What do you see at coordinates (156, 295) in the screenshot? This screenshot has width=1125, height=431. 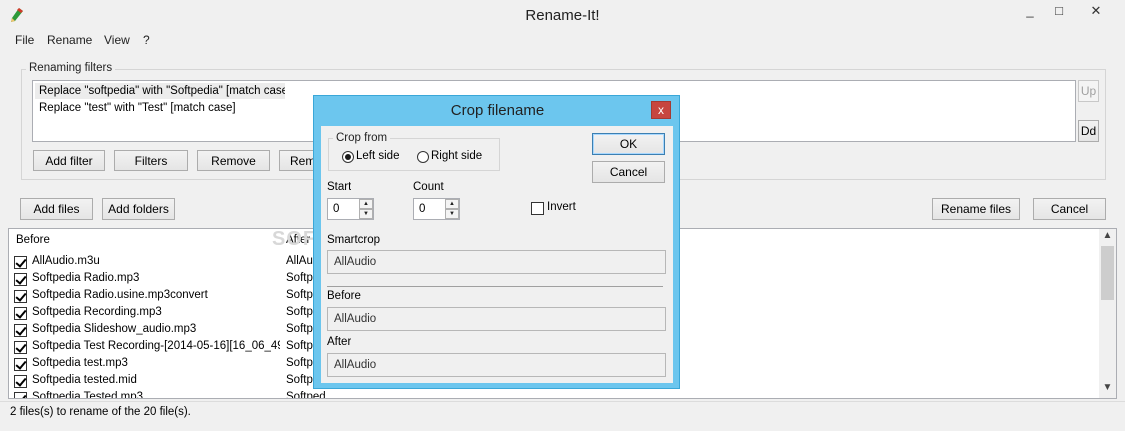 I see `row-before: Softpedia Radio.usine.mp3convert` at bounding box center [156, 295].